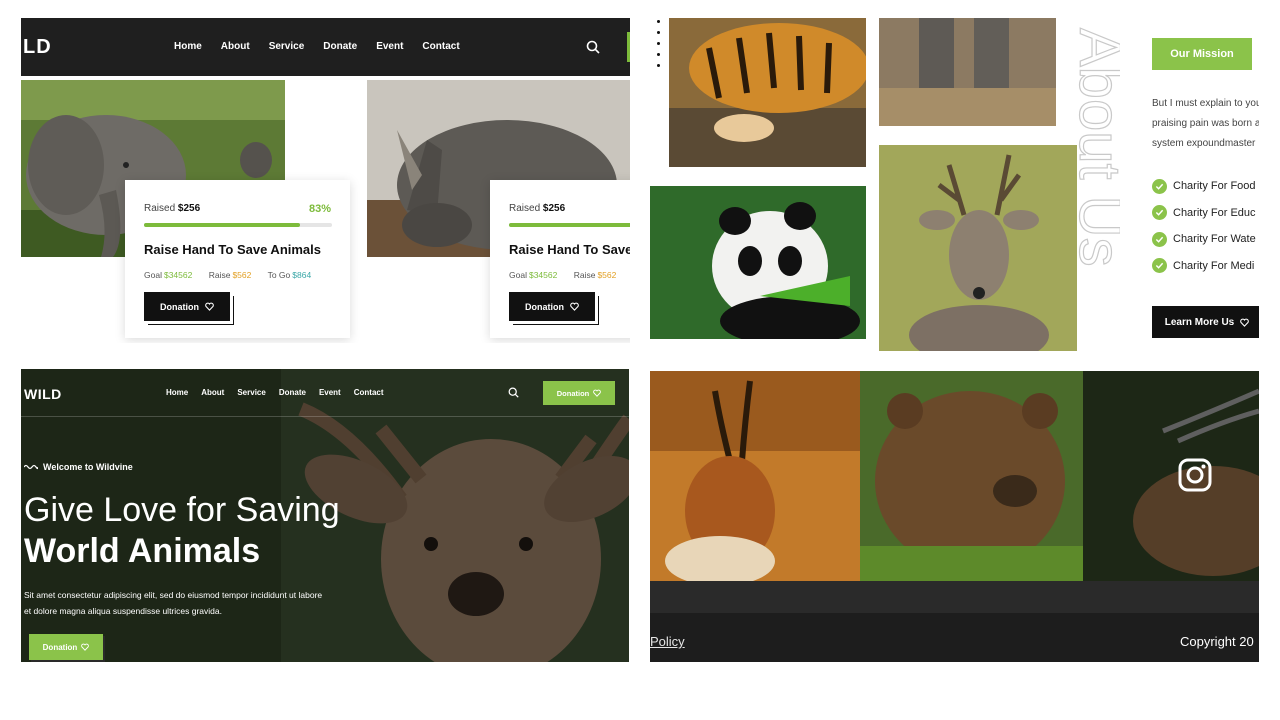  I want to click on list-item: Charity For Medi, so click(1204, 266).